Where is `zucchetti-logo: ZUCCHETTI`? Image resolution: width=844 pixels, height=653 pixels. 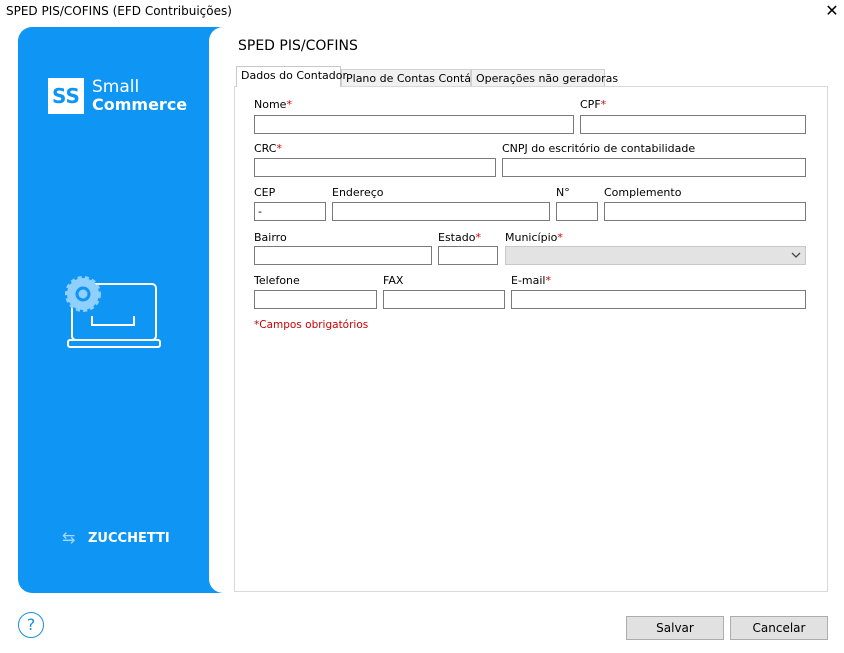 zucchetti-logo: ZUCCHETTI is located at coordinates (129, 538).